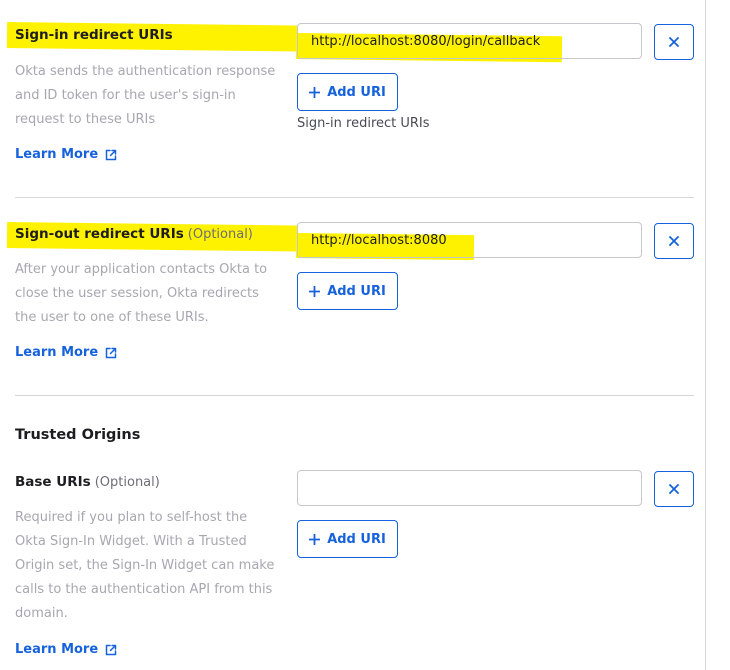 The height and width of the screenshot is (670, 730). I want to click on sign-out-label: Sign-out redirect URIs (Optional), so click(134, 234).